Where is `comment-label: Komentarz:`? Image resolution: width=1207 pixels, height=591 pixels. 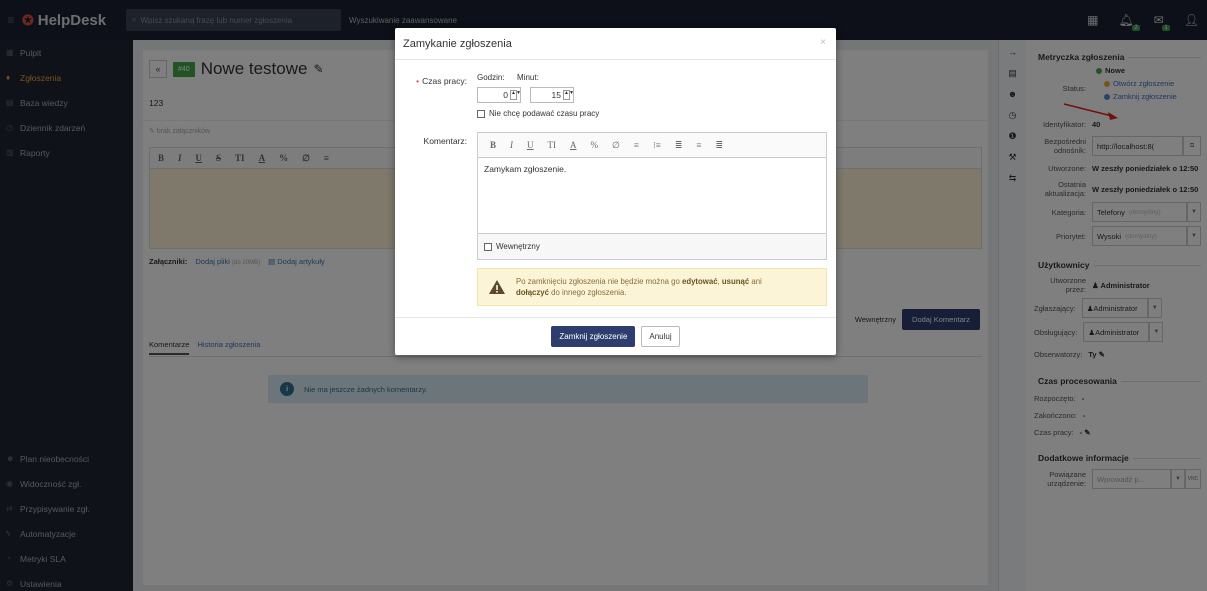 comment-label: Komentarz: is located at coordinates (445, 141).